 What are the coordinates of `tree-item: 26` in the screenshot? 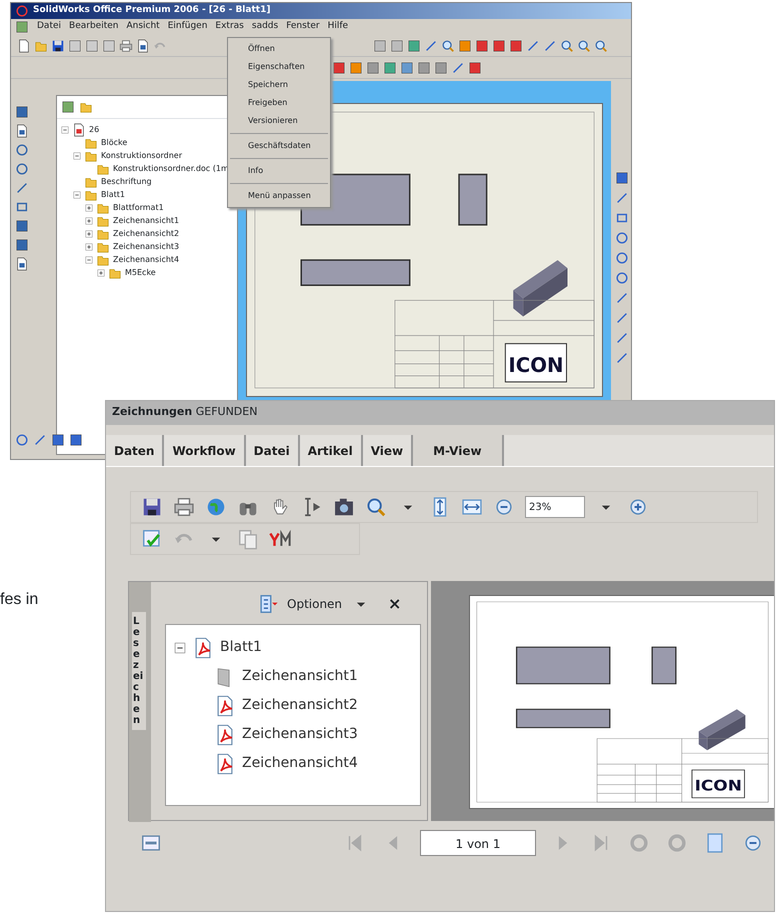 It's located at (94, 130).